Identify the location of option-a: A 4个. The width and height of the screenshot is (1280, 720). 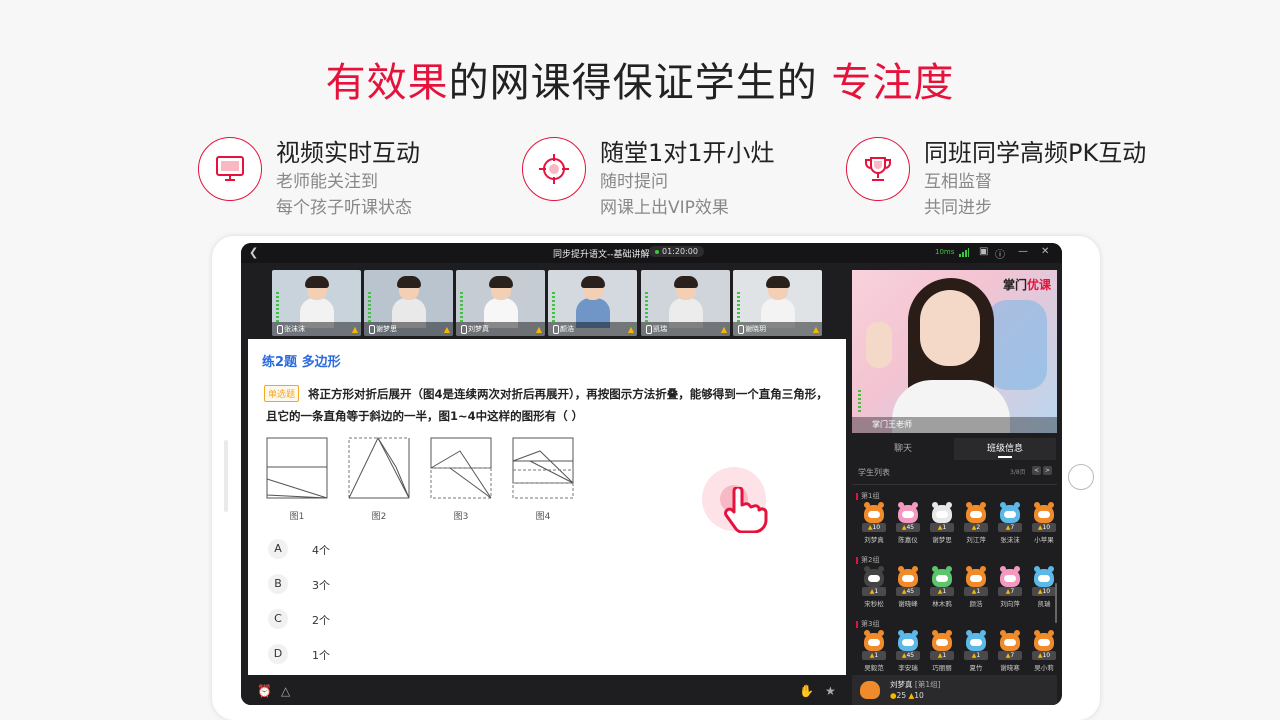
(368, 550).